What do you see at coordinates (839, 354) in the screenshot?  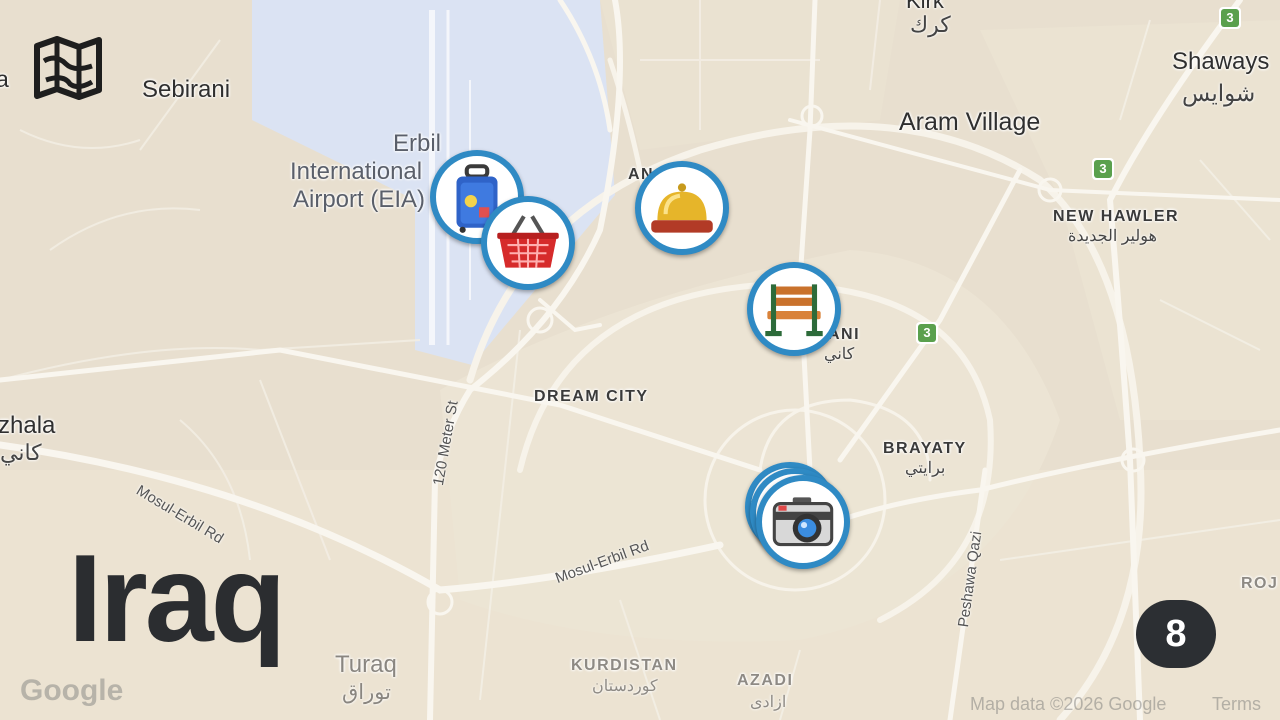 I see `place-label-kani-ar: كاني` at bounding box center [839, 354].